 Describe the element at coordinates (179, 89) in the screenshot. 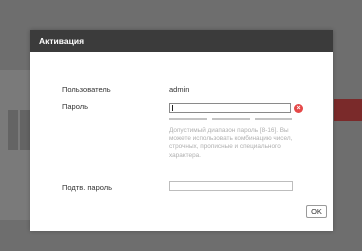

I see `username-value: admin` at that location.